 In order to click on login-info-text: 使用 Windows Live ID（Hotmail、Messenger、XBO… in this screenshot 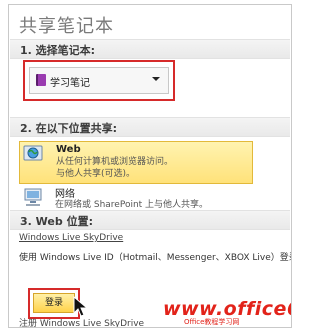, I will do `click(155, 258)`.